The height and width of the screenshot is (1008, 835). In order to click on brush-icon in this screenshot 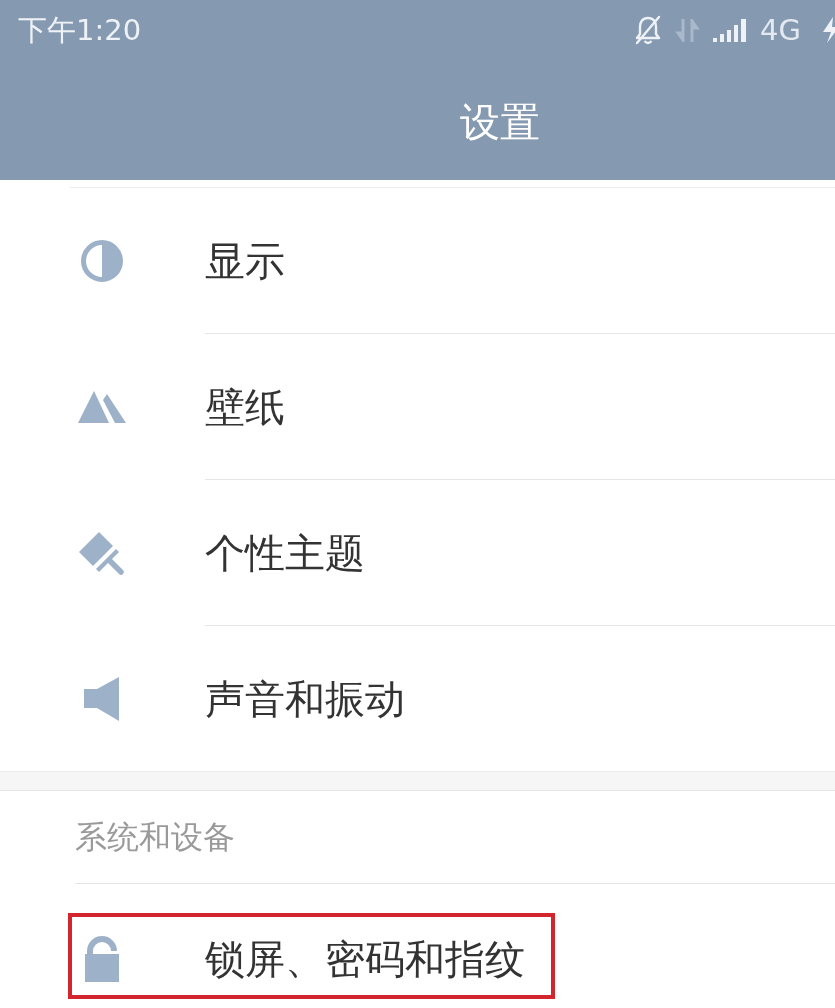, I will do `click(102, 552)`.